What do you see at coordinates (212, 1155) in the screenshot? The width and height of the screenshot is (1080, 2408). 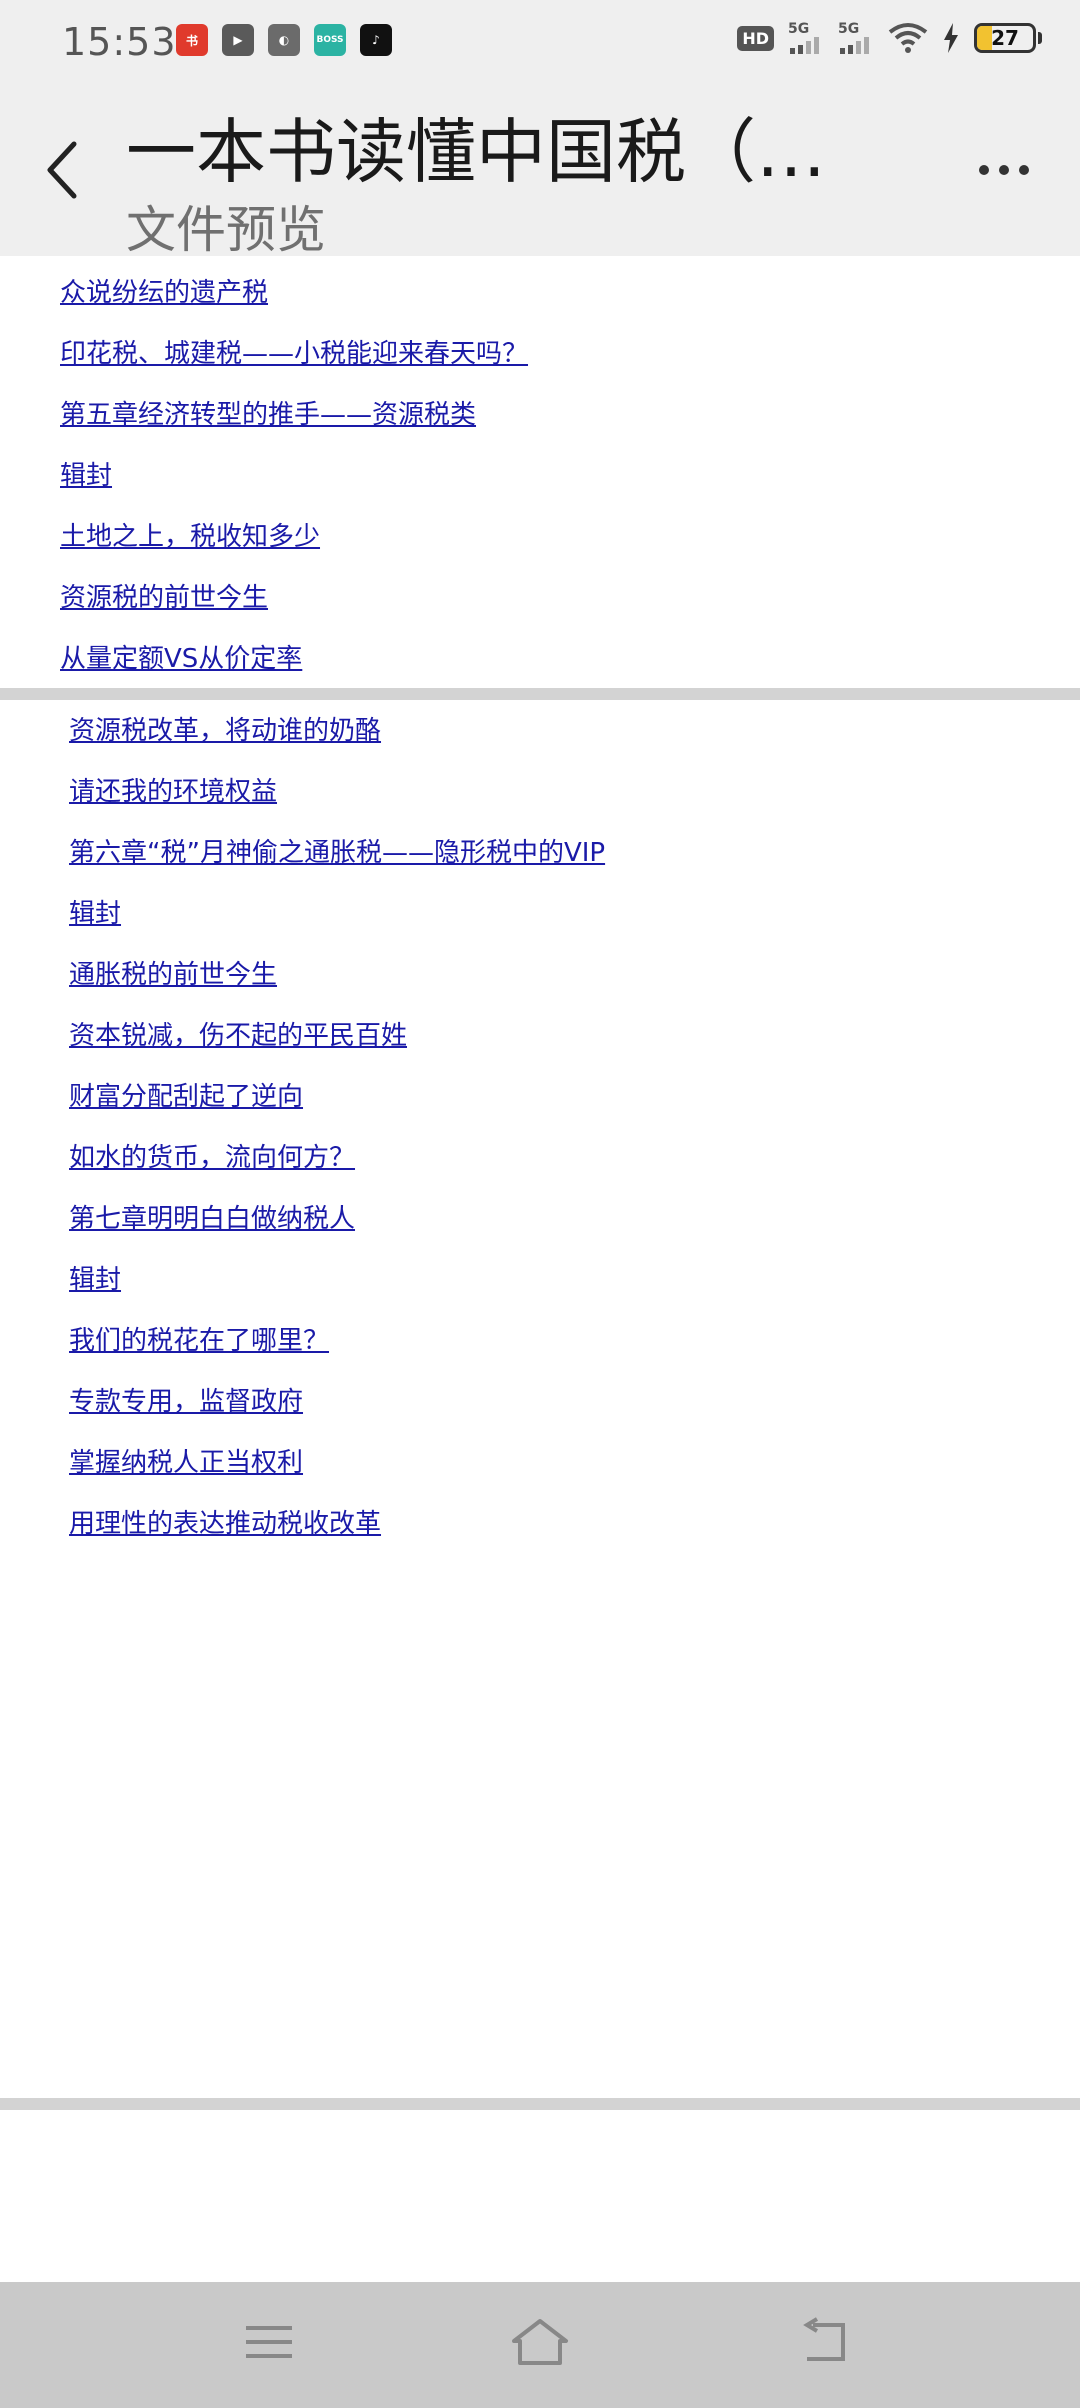 I see `toc-link: 如水的货币，流向何方？` at bounding box center [212, 1155].